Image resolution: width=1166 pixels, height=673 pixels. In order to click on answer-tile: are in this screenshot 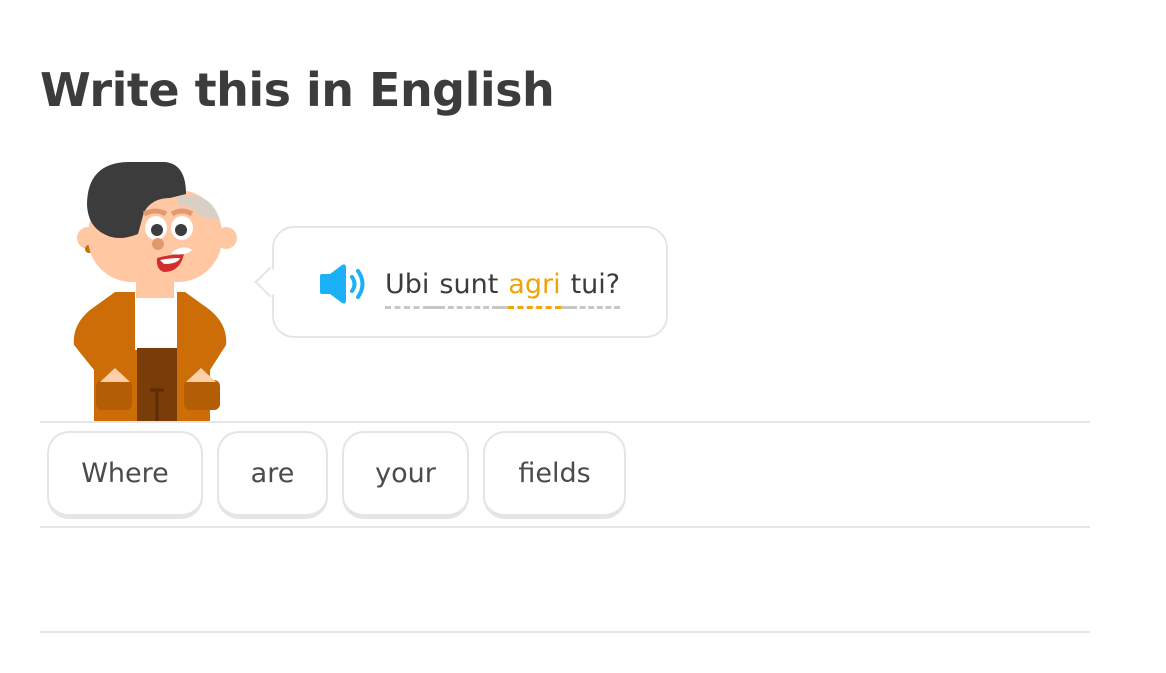, I will do `click(272, 475)`.